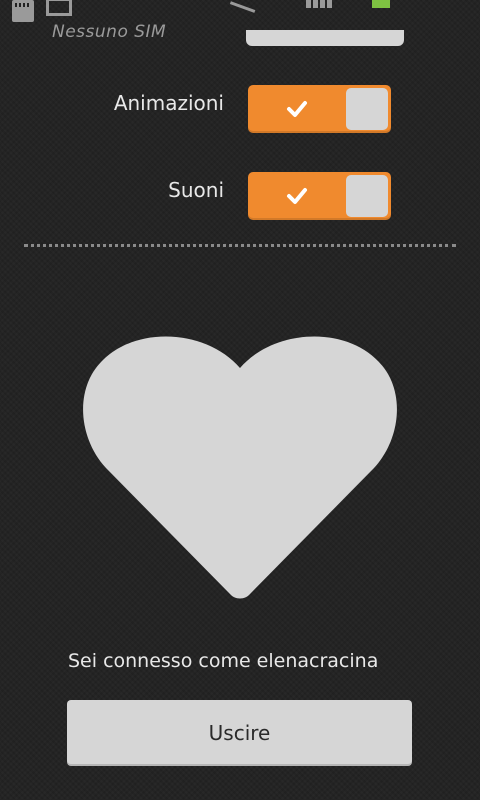 The image size is (480, 800). Describe the element at coordinates (325, 38) in the screenshot. I see `partial-setting-control` at that location.